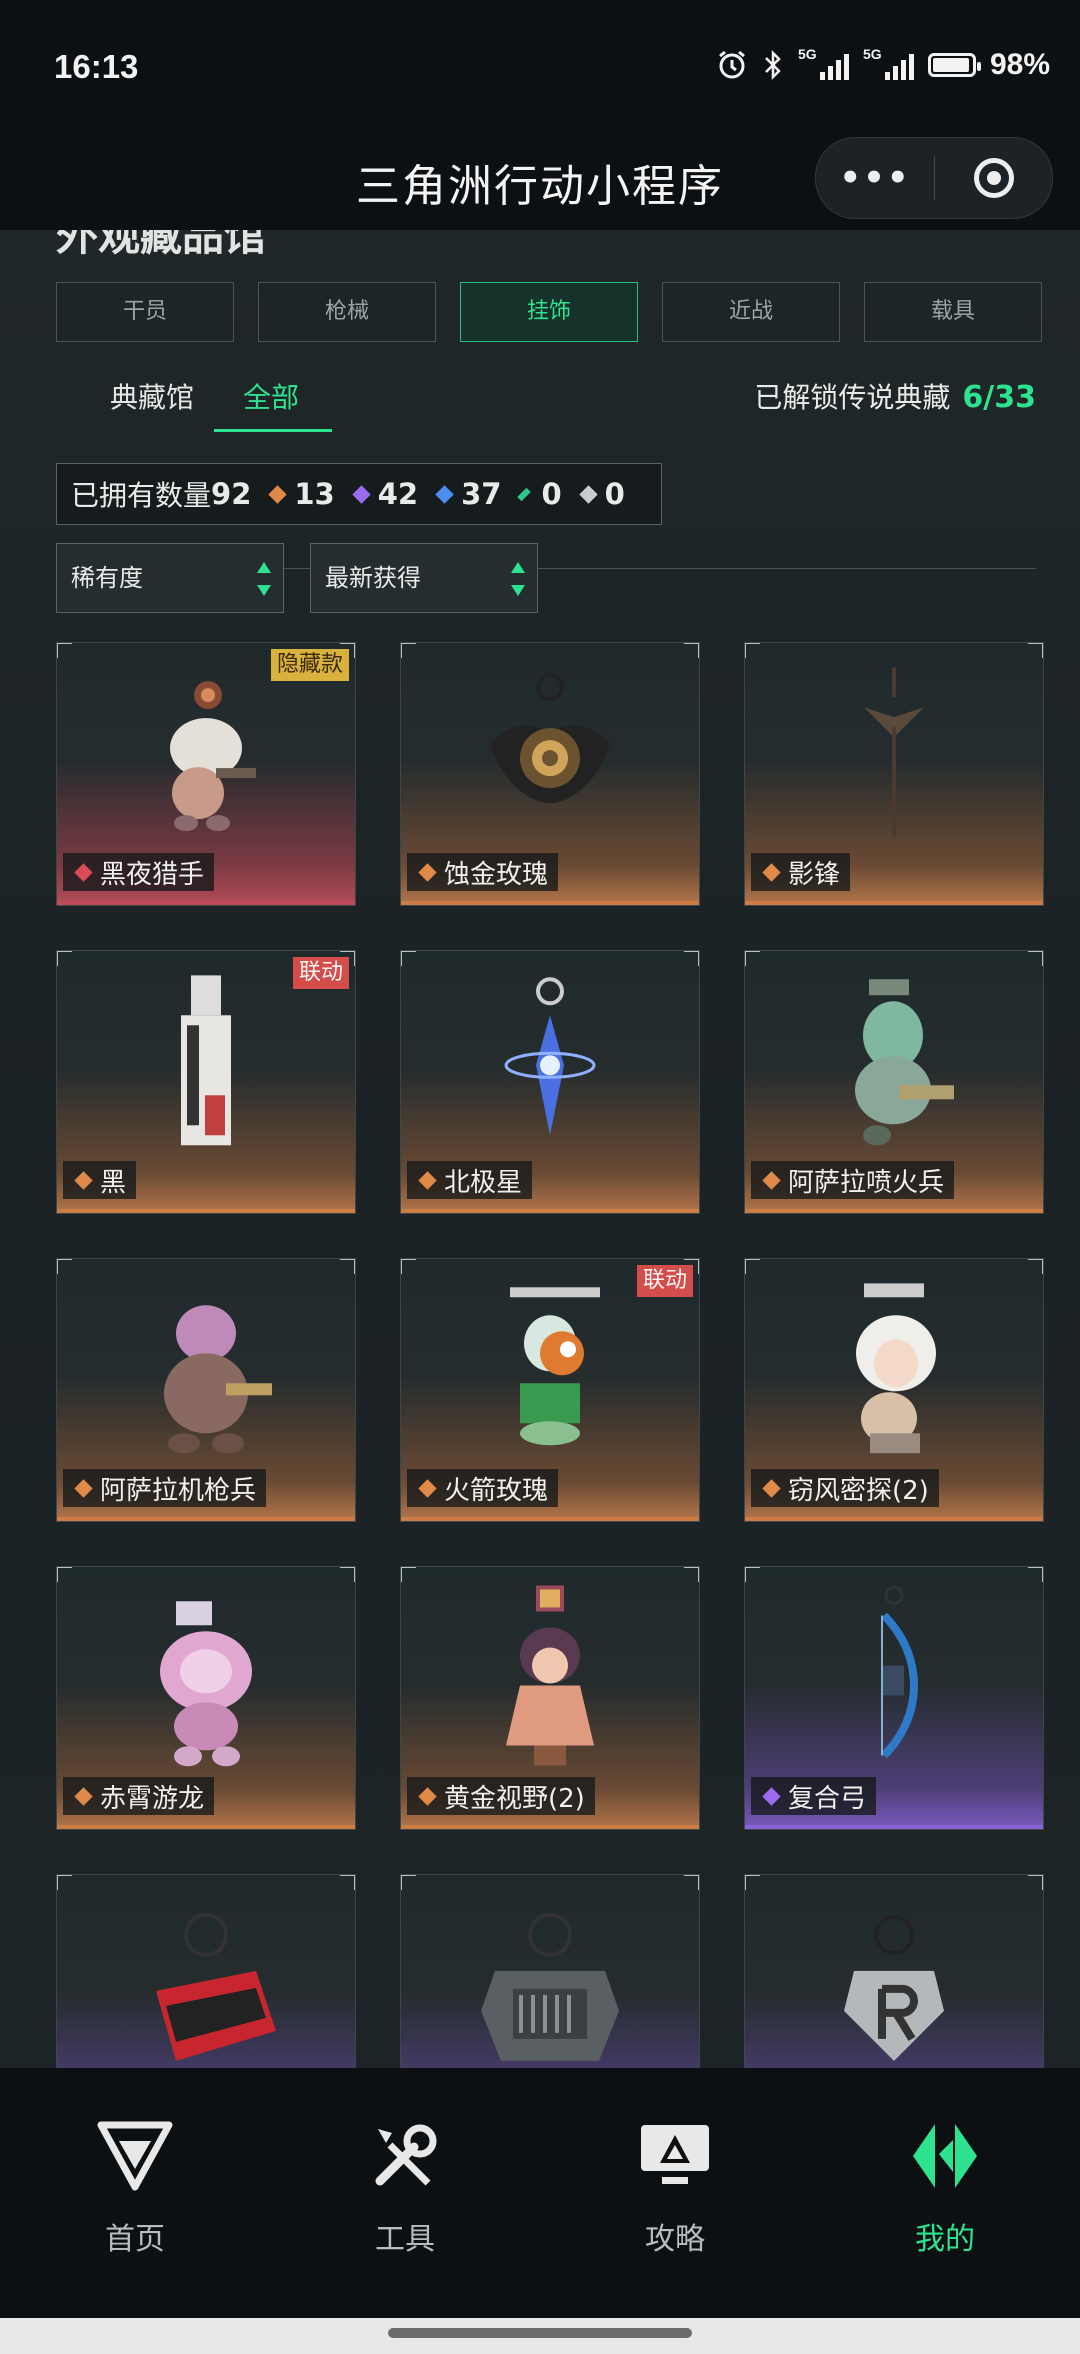 Image resolution: width=1080 pixels, height=2354 pixels. What do you see at coordinates (152, 398) in the screenshot?
I see `subtab-collection: 典藏馆` at bounding box center [152, 398].